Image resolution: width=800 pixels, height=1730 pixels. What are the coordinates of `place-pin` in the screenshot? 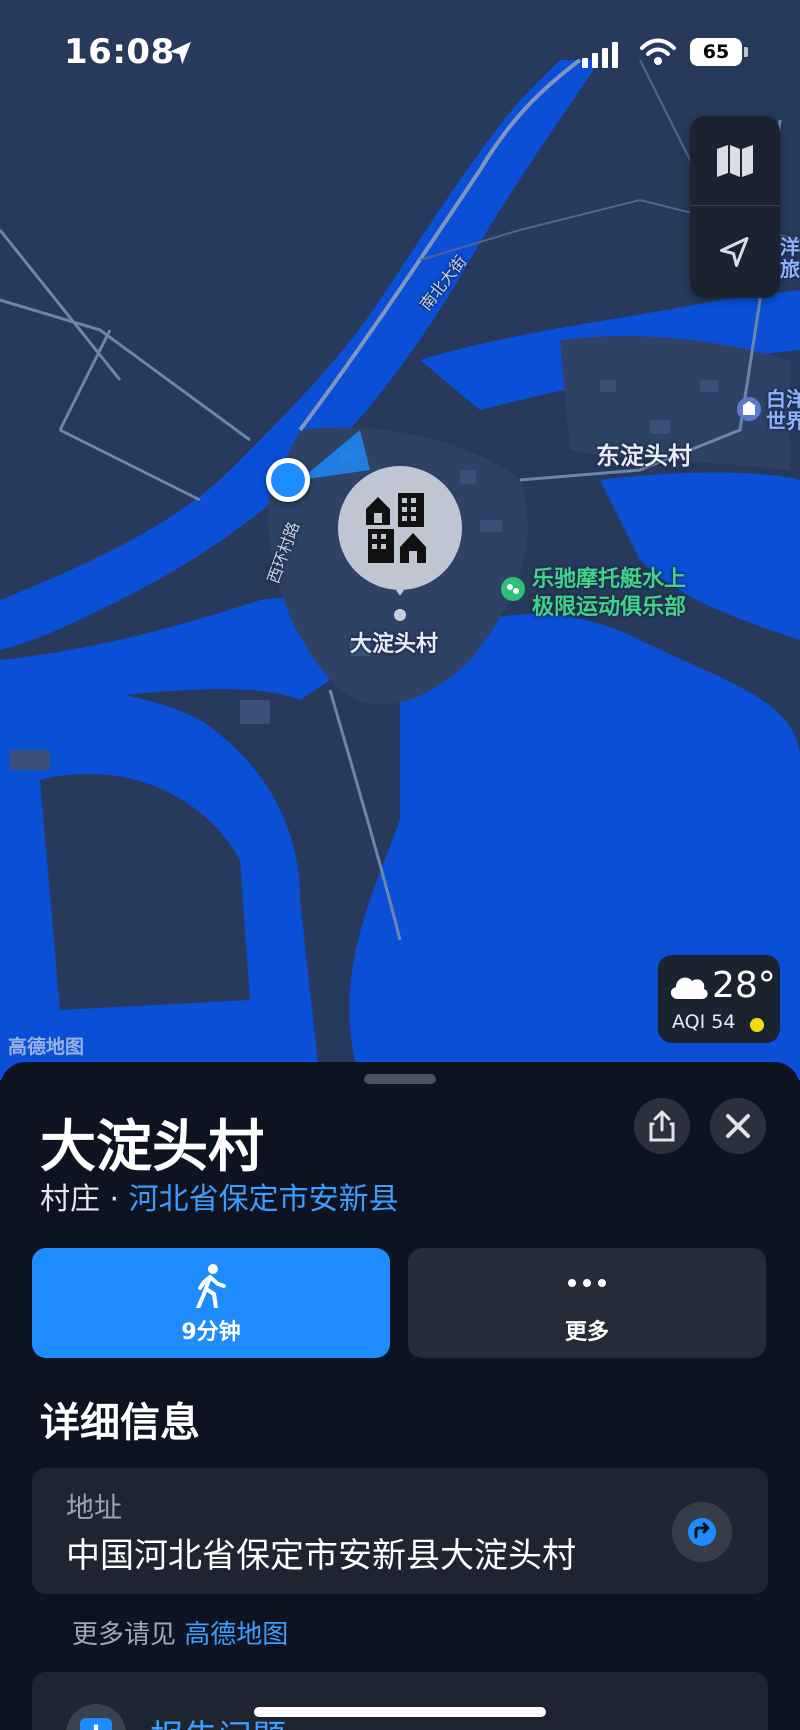 It's located at (400, 531).